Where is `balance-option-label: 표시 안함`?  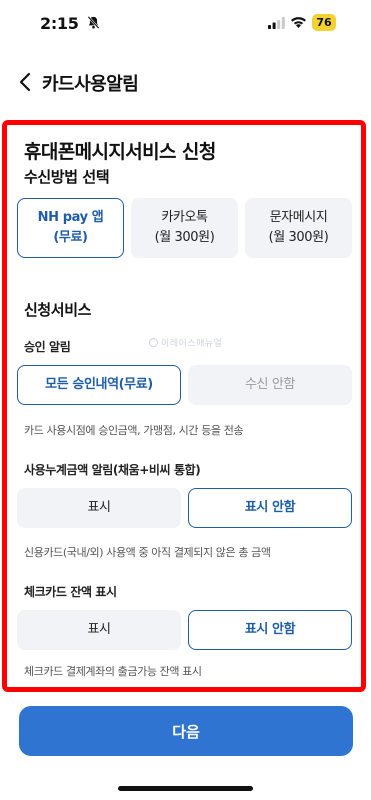
balance-option-label: 표시 안함 is located at coordinates (270, 629).